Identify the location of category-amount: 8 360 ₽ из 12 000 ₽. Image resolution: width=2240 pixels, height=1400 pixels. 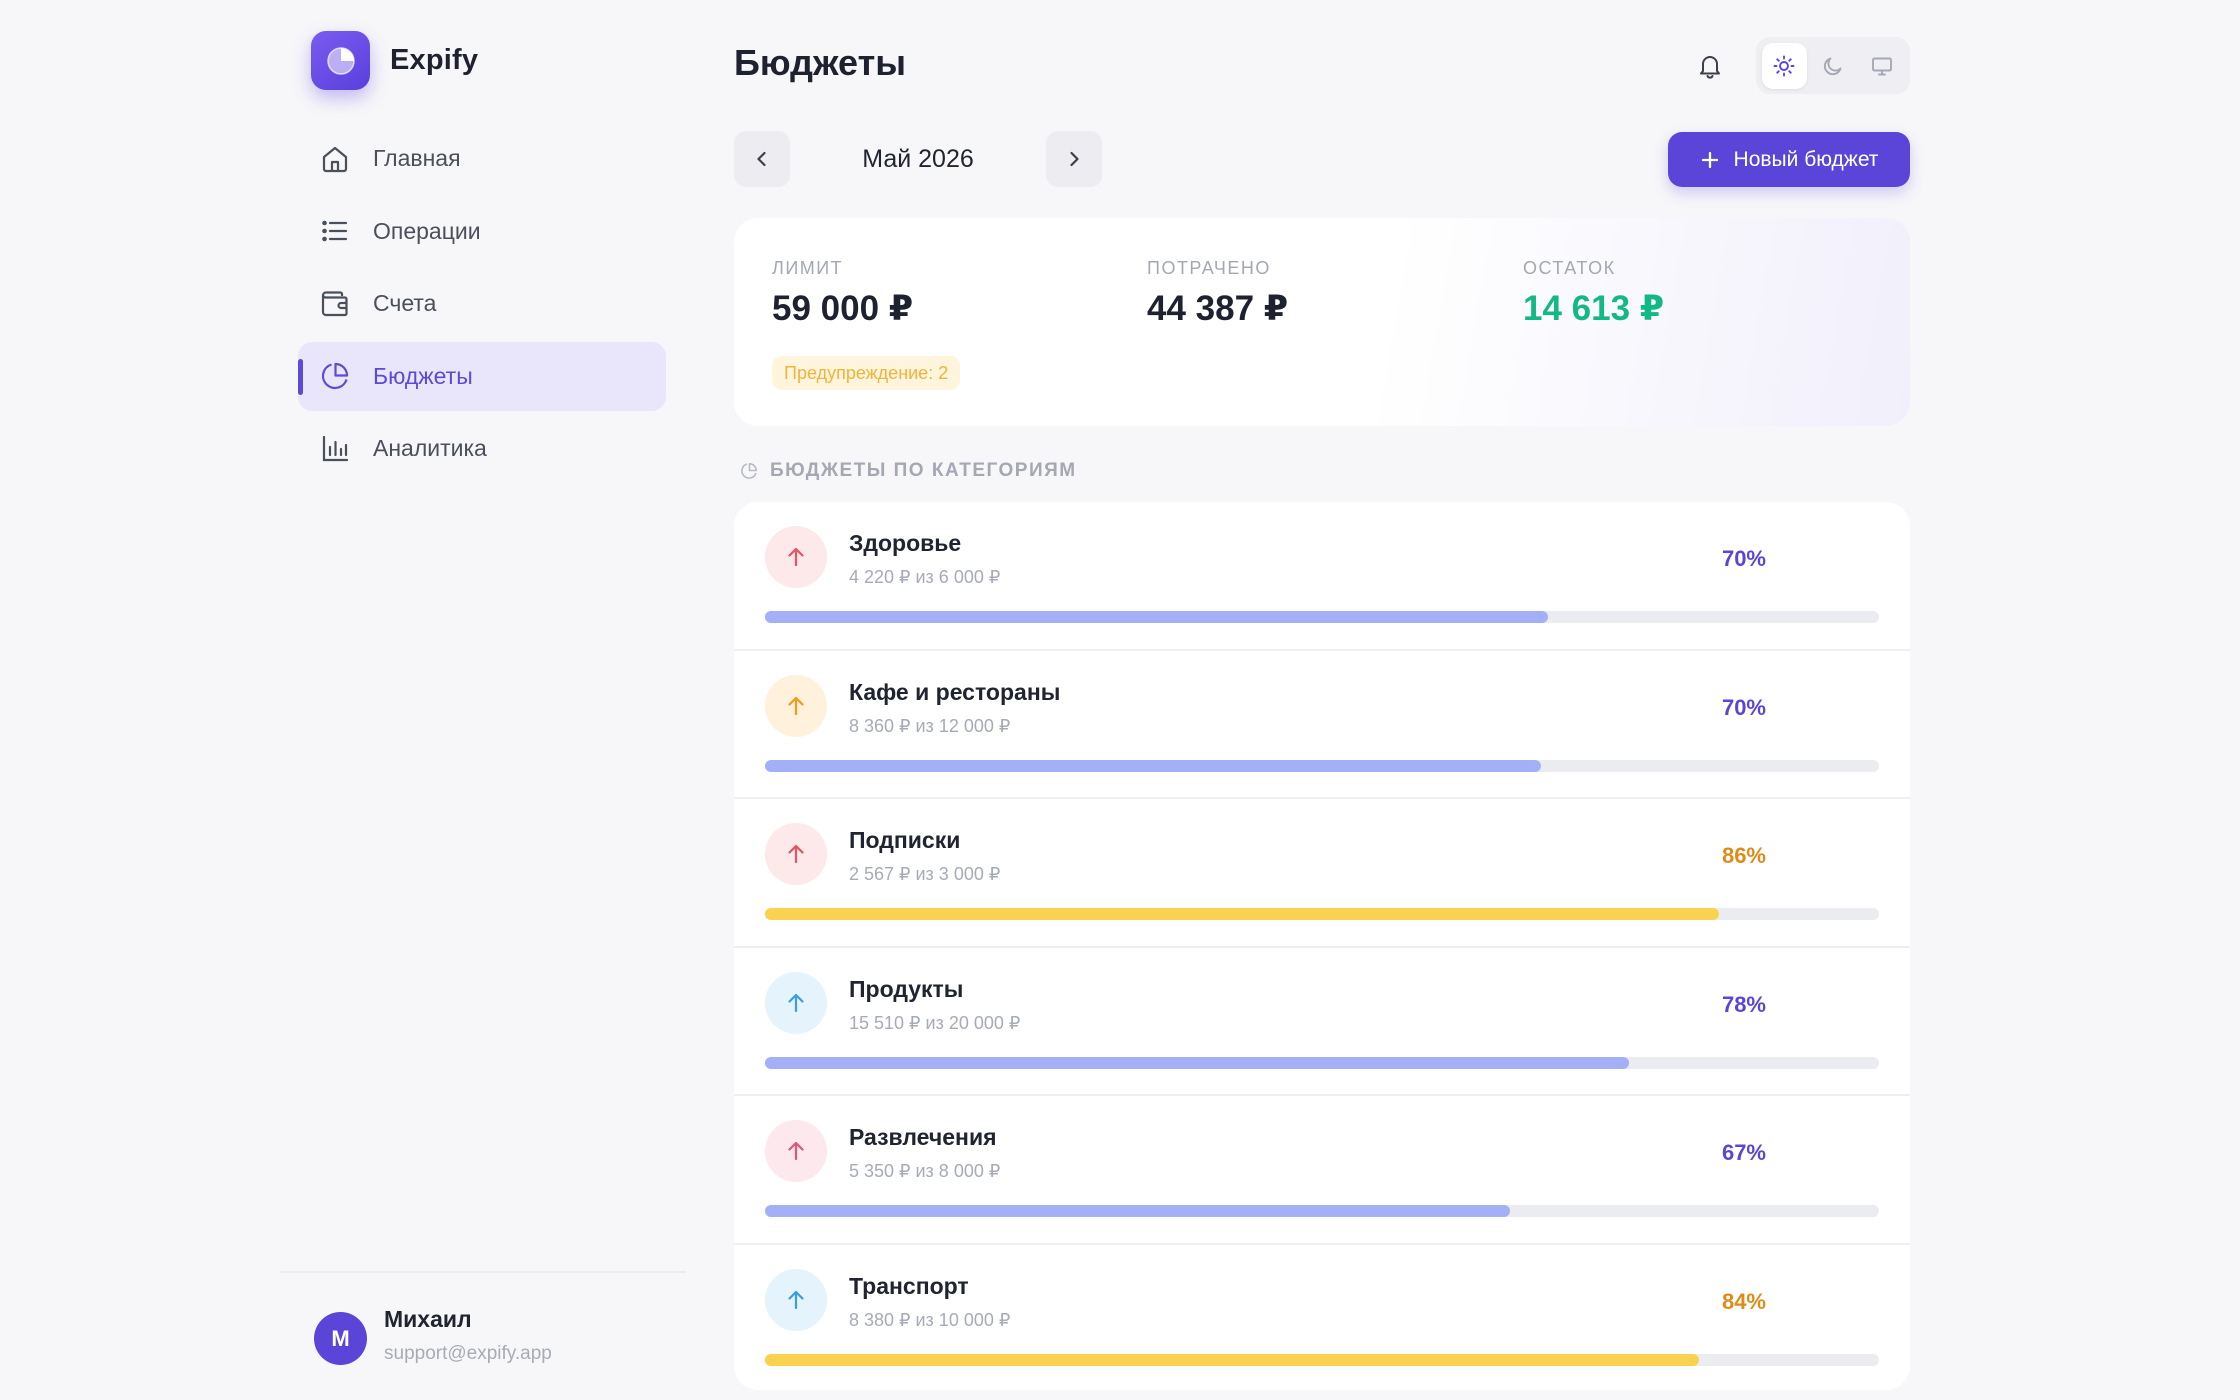
(930, 725).